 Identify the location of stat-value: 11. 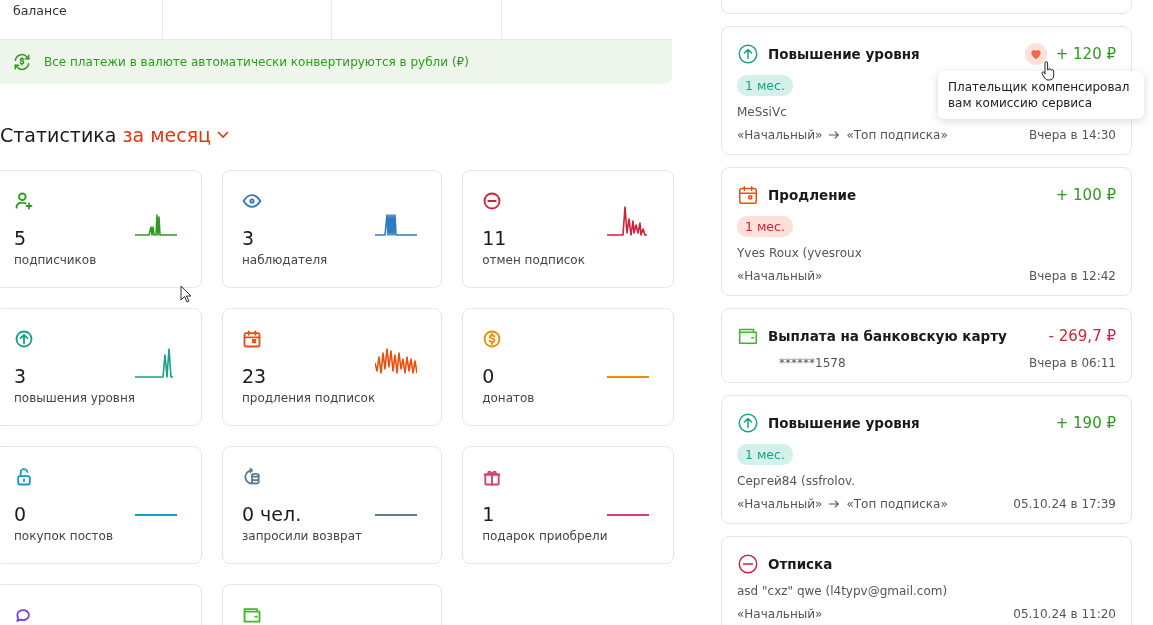
(495, 238).